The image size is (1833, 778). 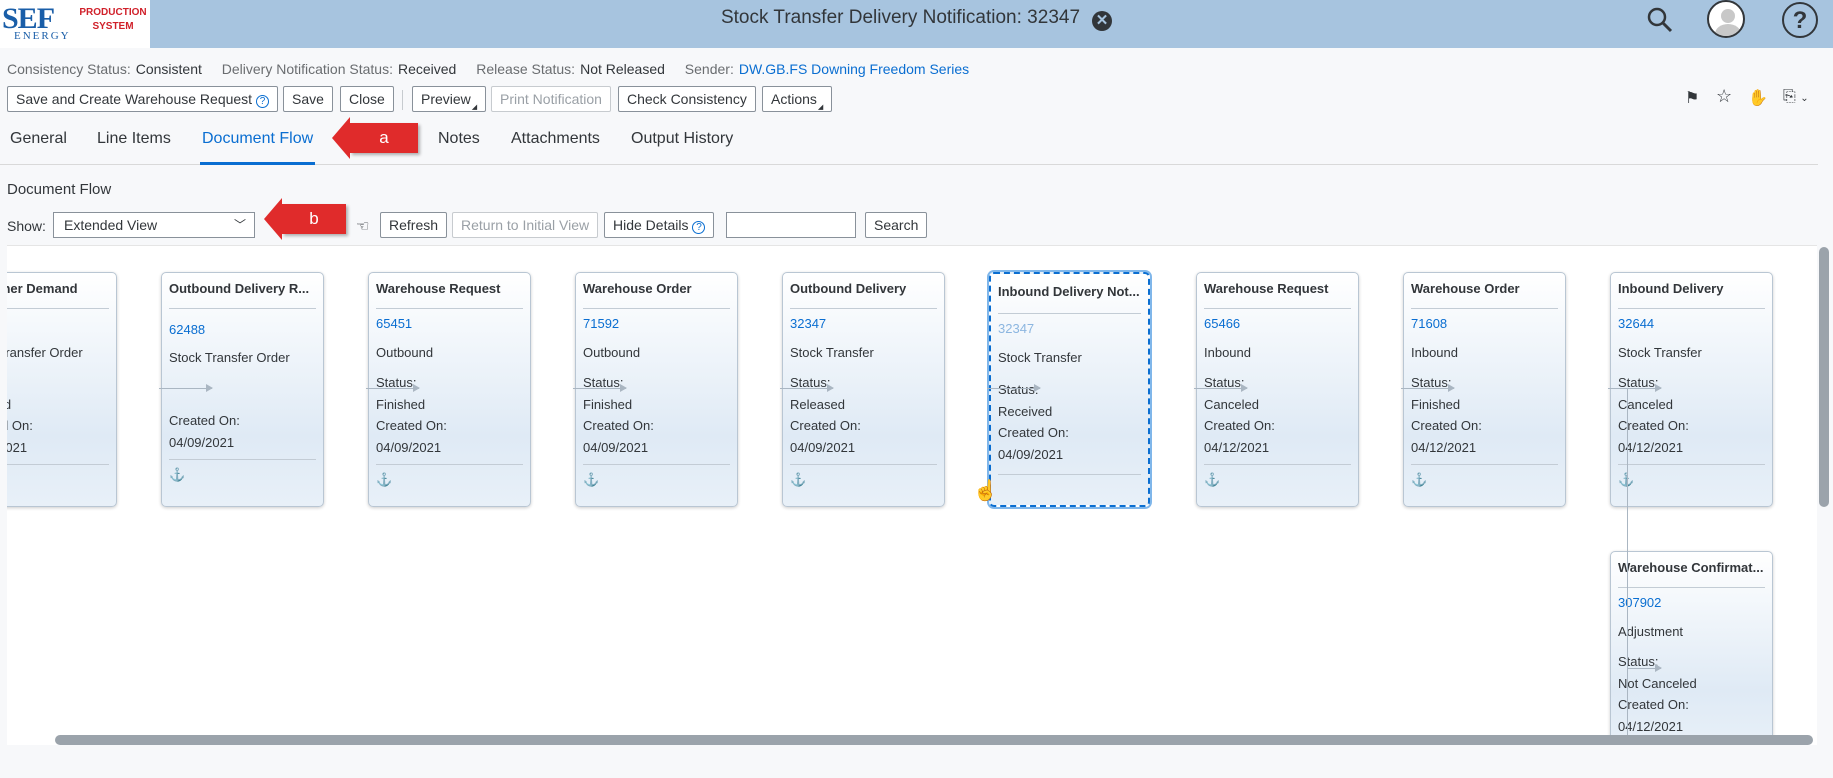 What do you see at coordinates (38, 147) in the screenshot?
I see `tab-general: General` at bounding box center [38, 147].